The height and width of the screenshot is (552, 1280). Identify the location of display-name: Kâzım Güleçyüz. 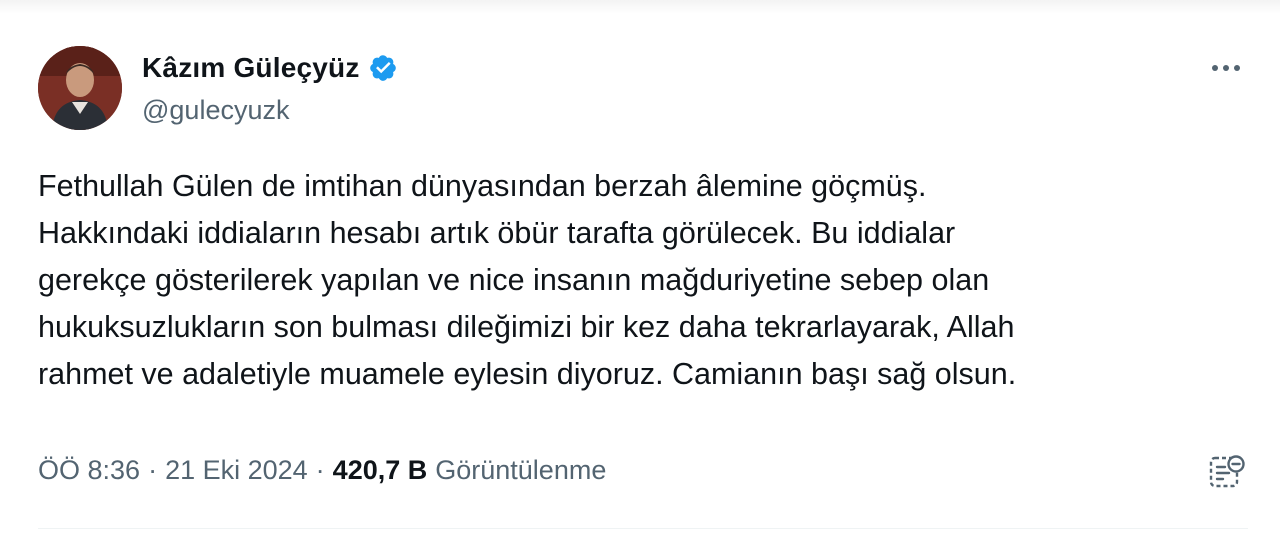
(251, 68).